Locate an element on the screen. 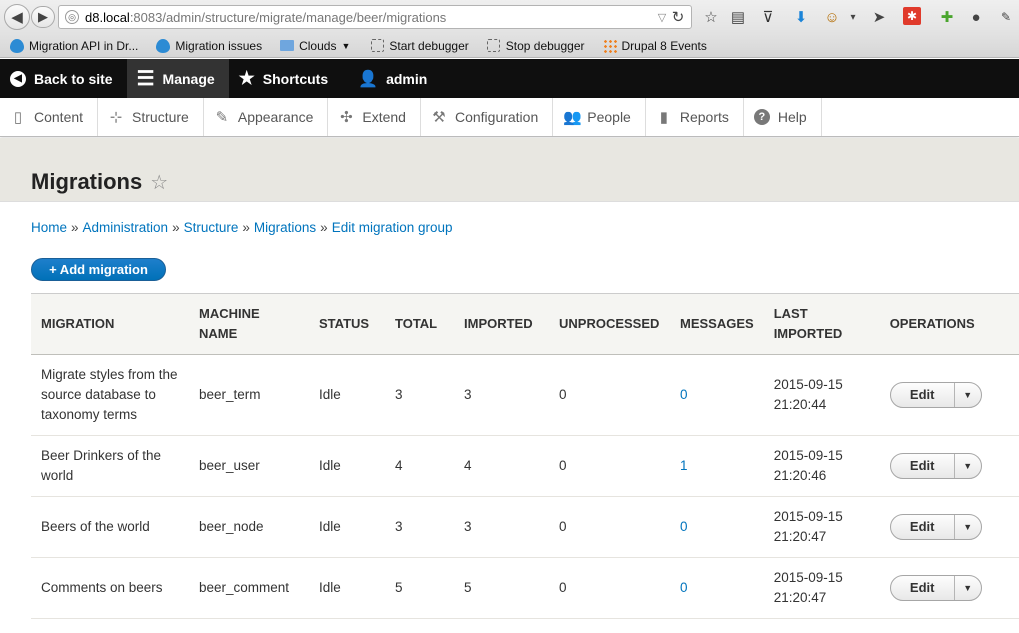 The image size is (1019, 633). operations-cell: Edit ▼ is located at coordinates (949, 588).